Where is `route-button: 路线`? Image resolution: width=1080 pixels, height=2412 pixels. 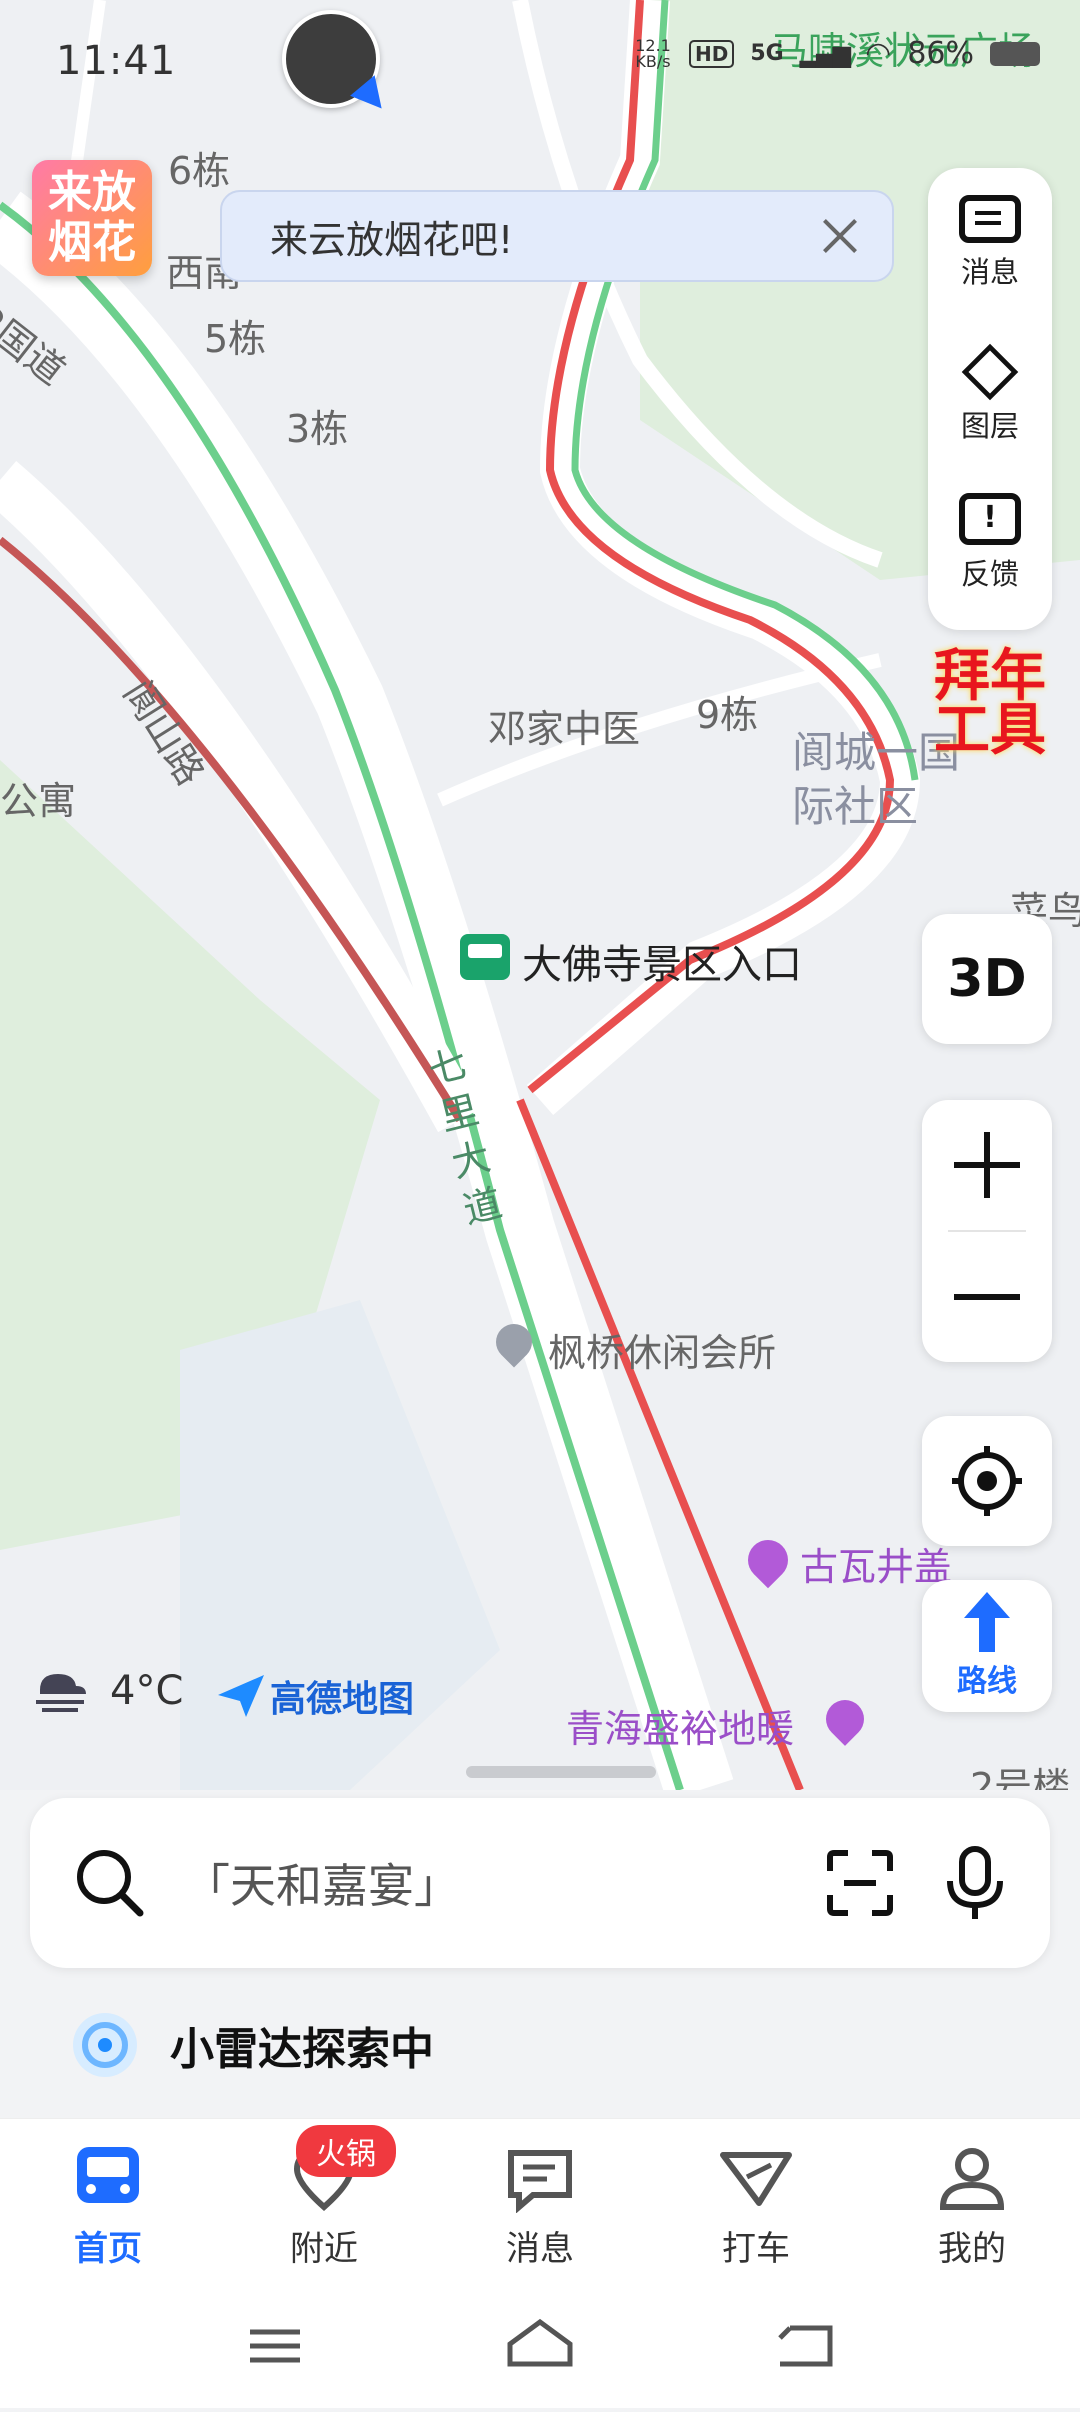 route-button: 路线 is located at coordinates (987, 1646).